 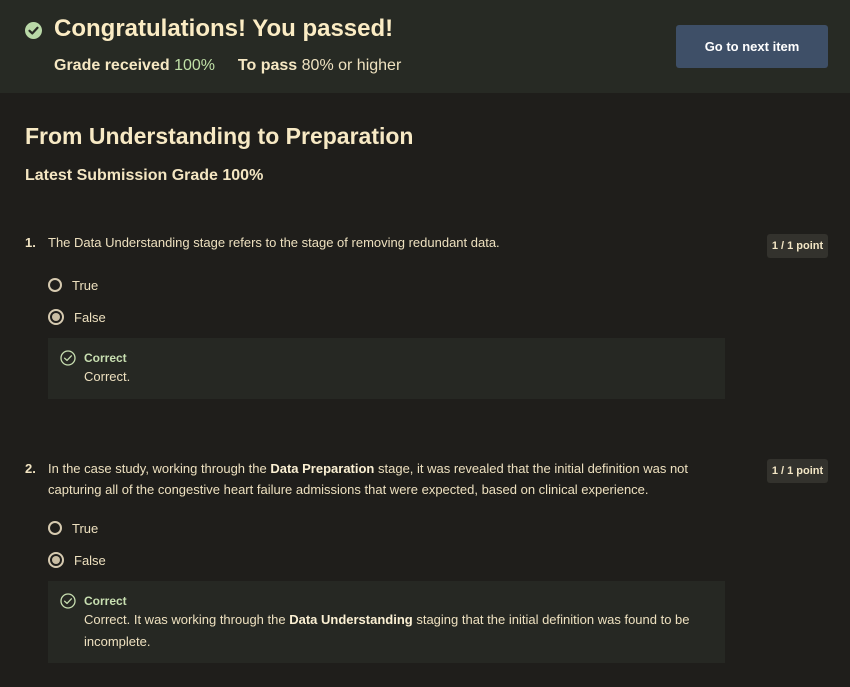 I want to click on quiz-title: From Understanding to Preparation, so click(x=219, y=136).